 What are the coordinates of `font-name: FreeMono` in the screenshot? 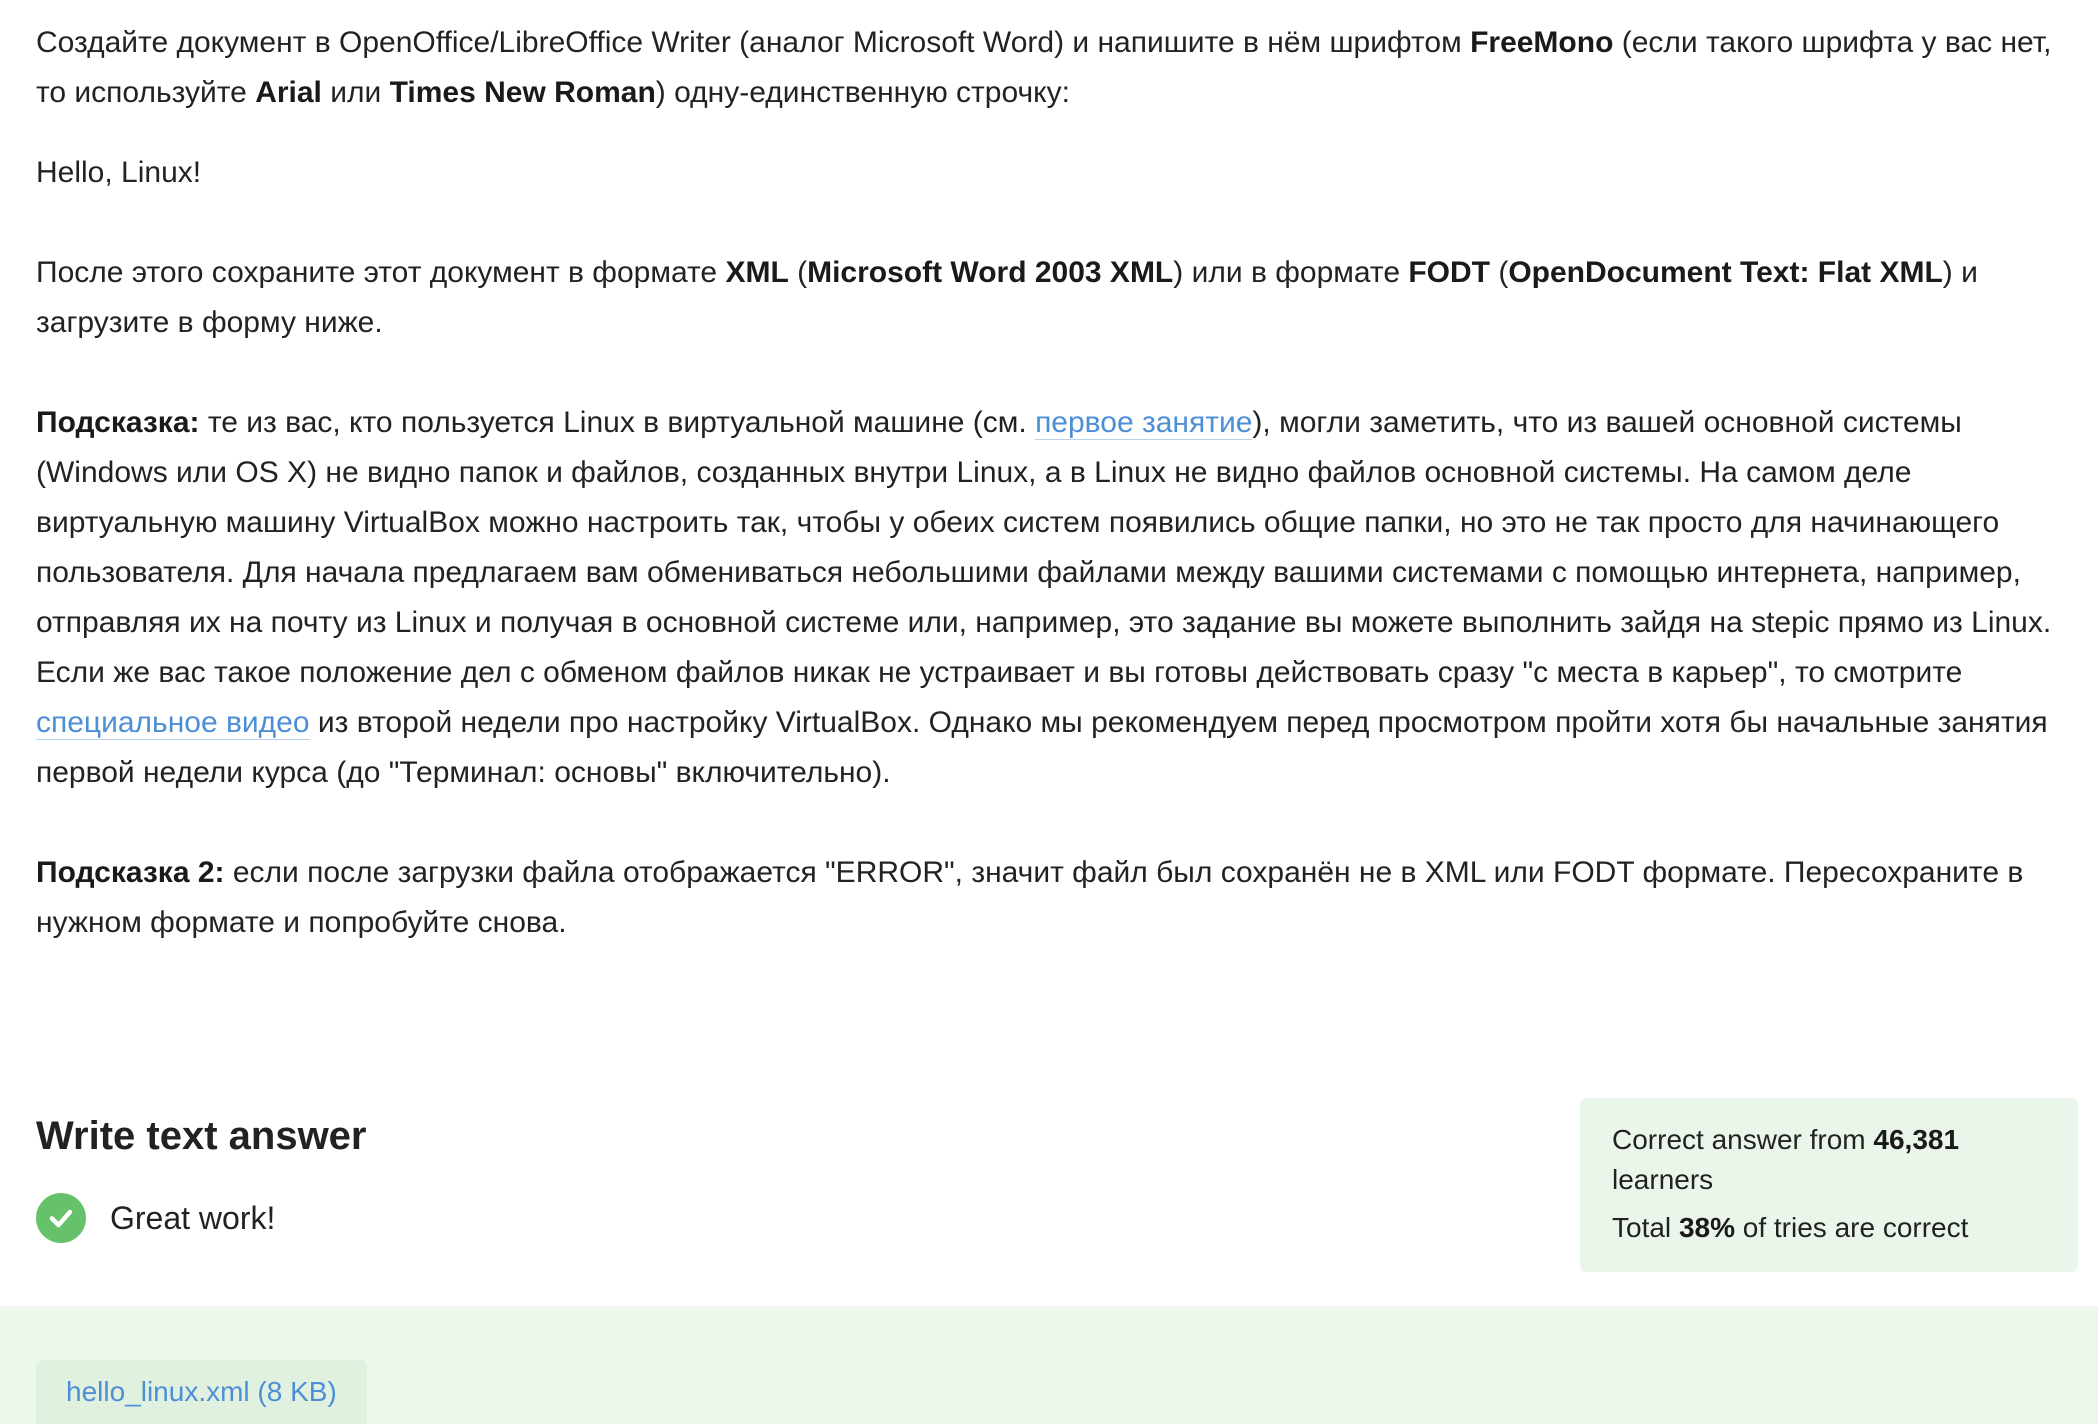 It's located at (1542, 42).